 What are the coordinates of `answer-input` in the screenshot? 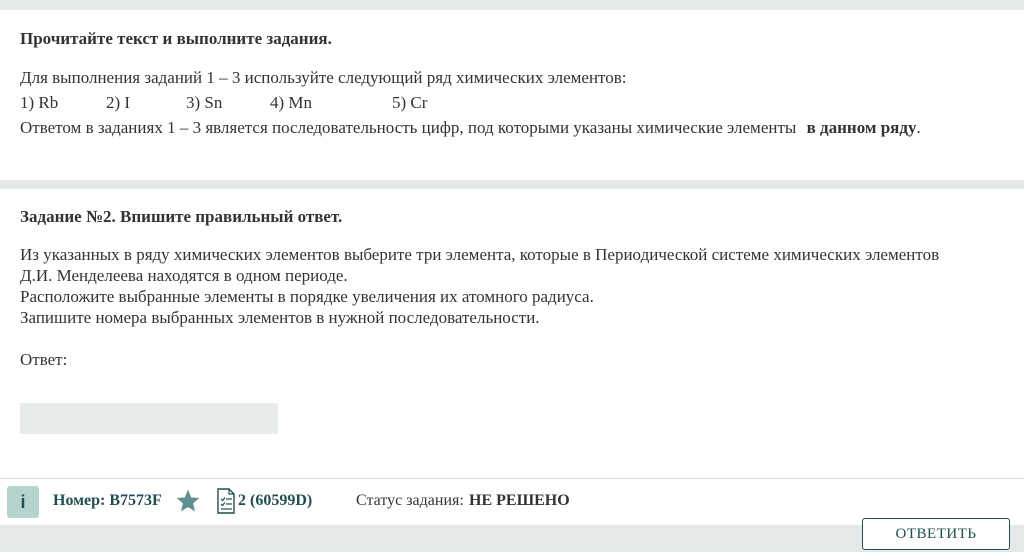 It's located at (149, 418).